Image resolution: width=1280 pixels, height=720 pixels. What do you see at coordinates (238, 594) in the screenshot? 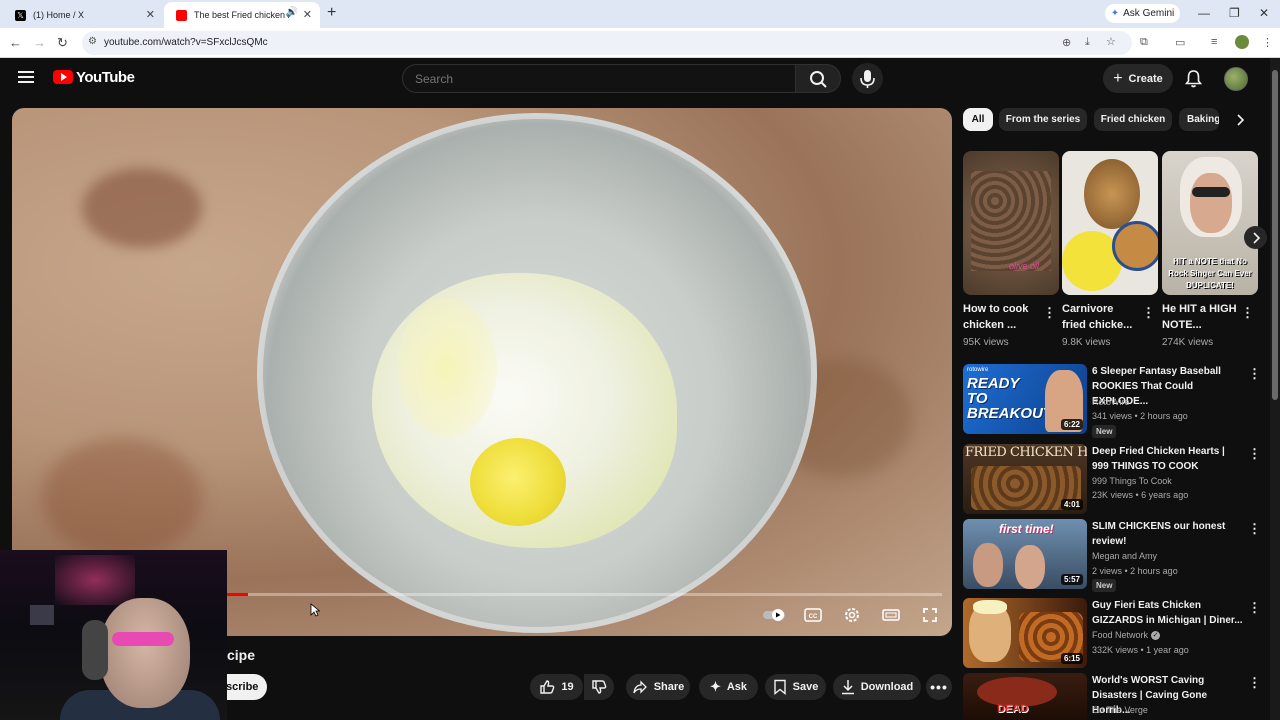
I see `video-progress-fill` at bounding box center [238, 594].